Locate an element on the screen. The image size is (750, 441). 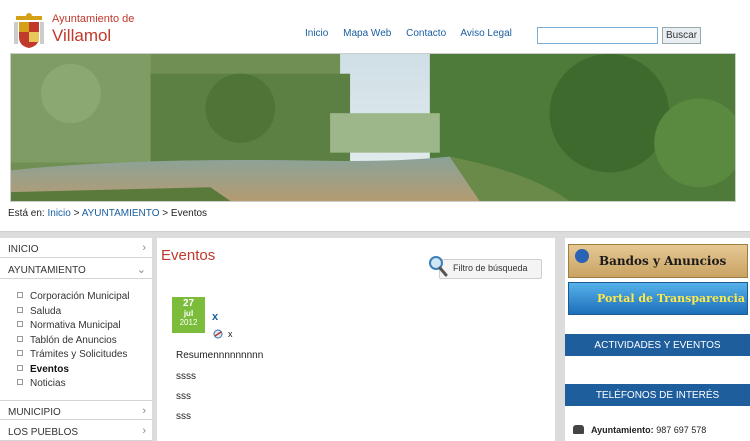
sidebar-subitem-tramites: Trámites y Solicitudes is located at coordinates (72, 354).